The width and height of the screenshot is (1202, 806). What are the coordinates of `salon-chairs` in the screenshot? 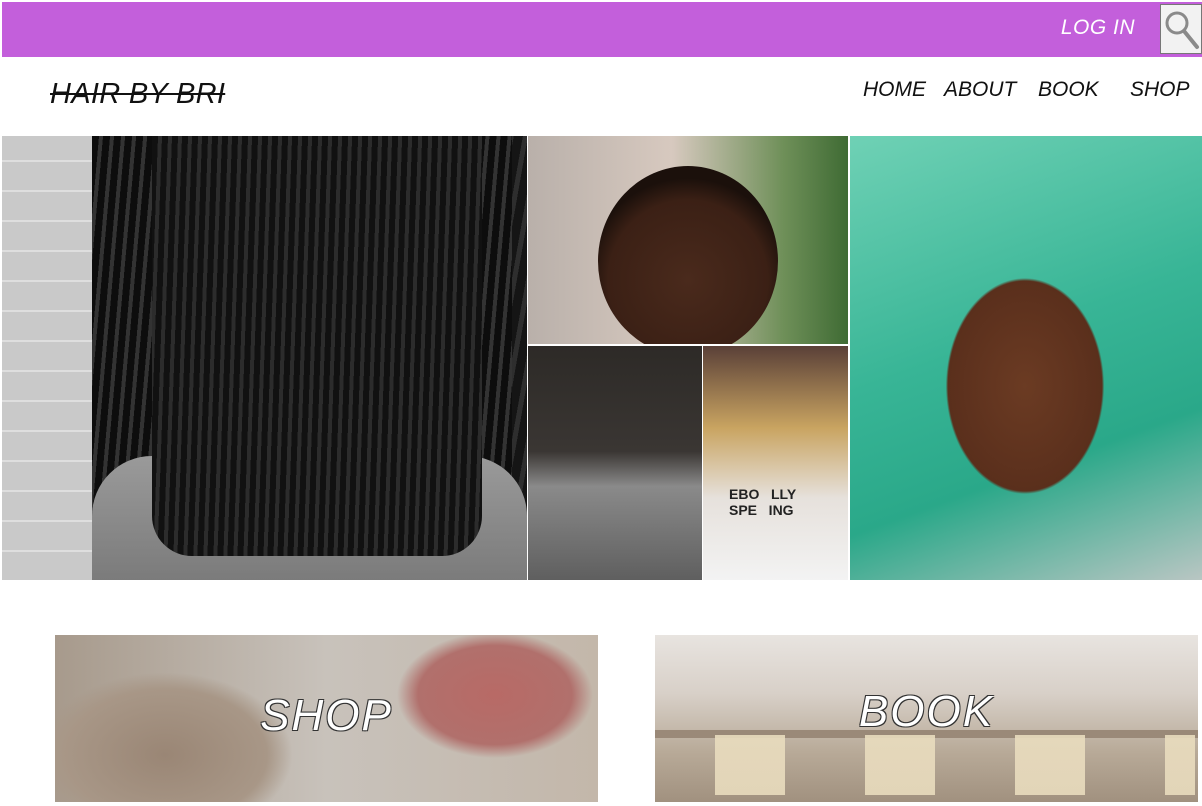 It's located at (955, 765).